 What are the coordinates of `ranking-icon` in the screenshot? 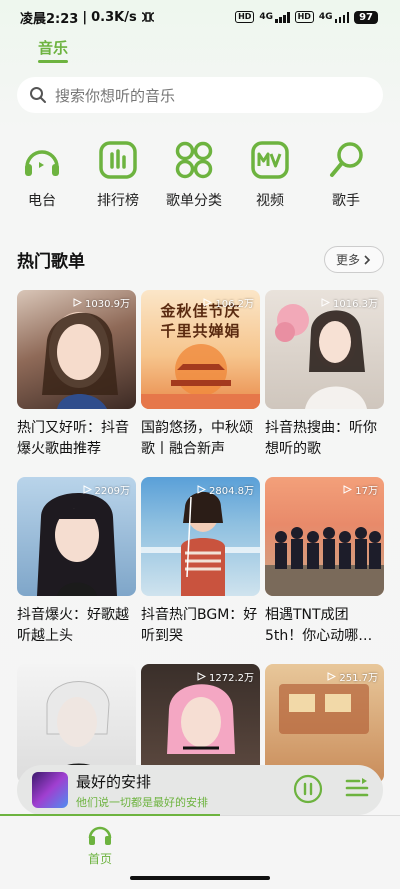 It's located at (118, 160).